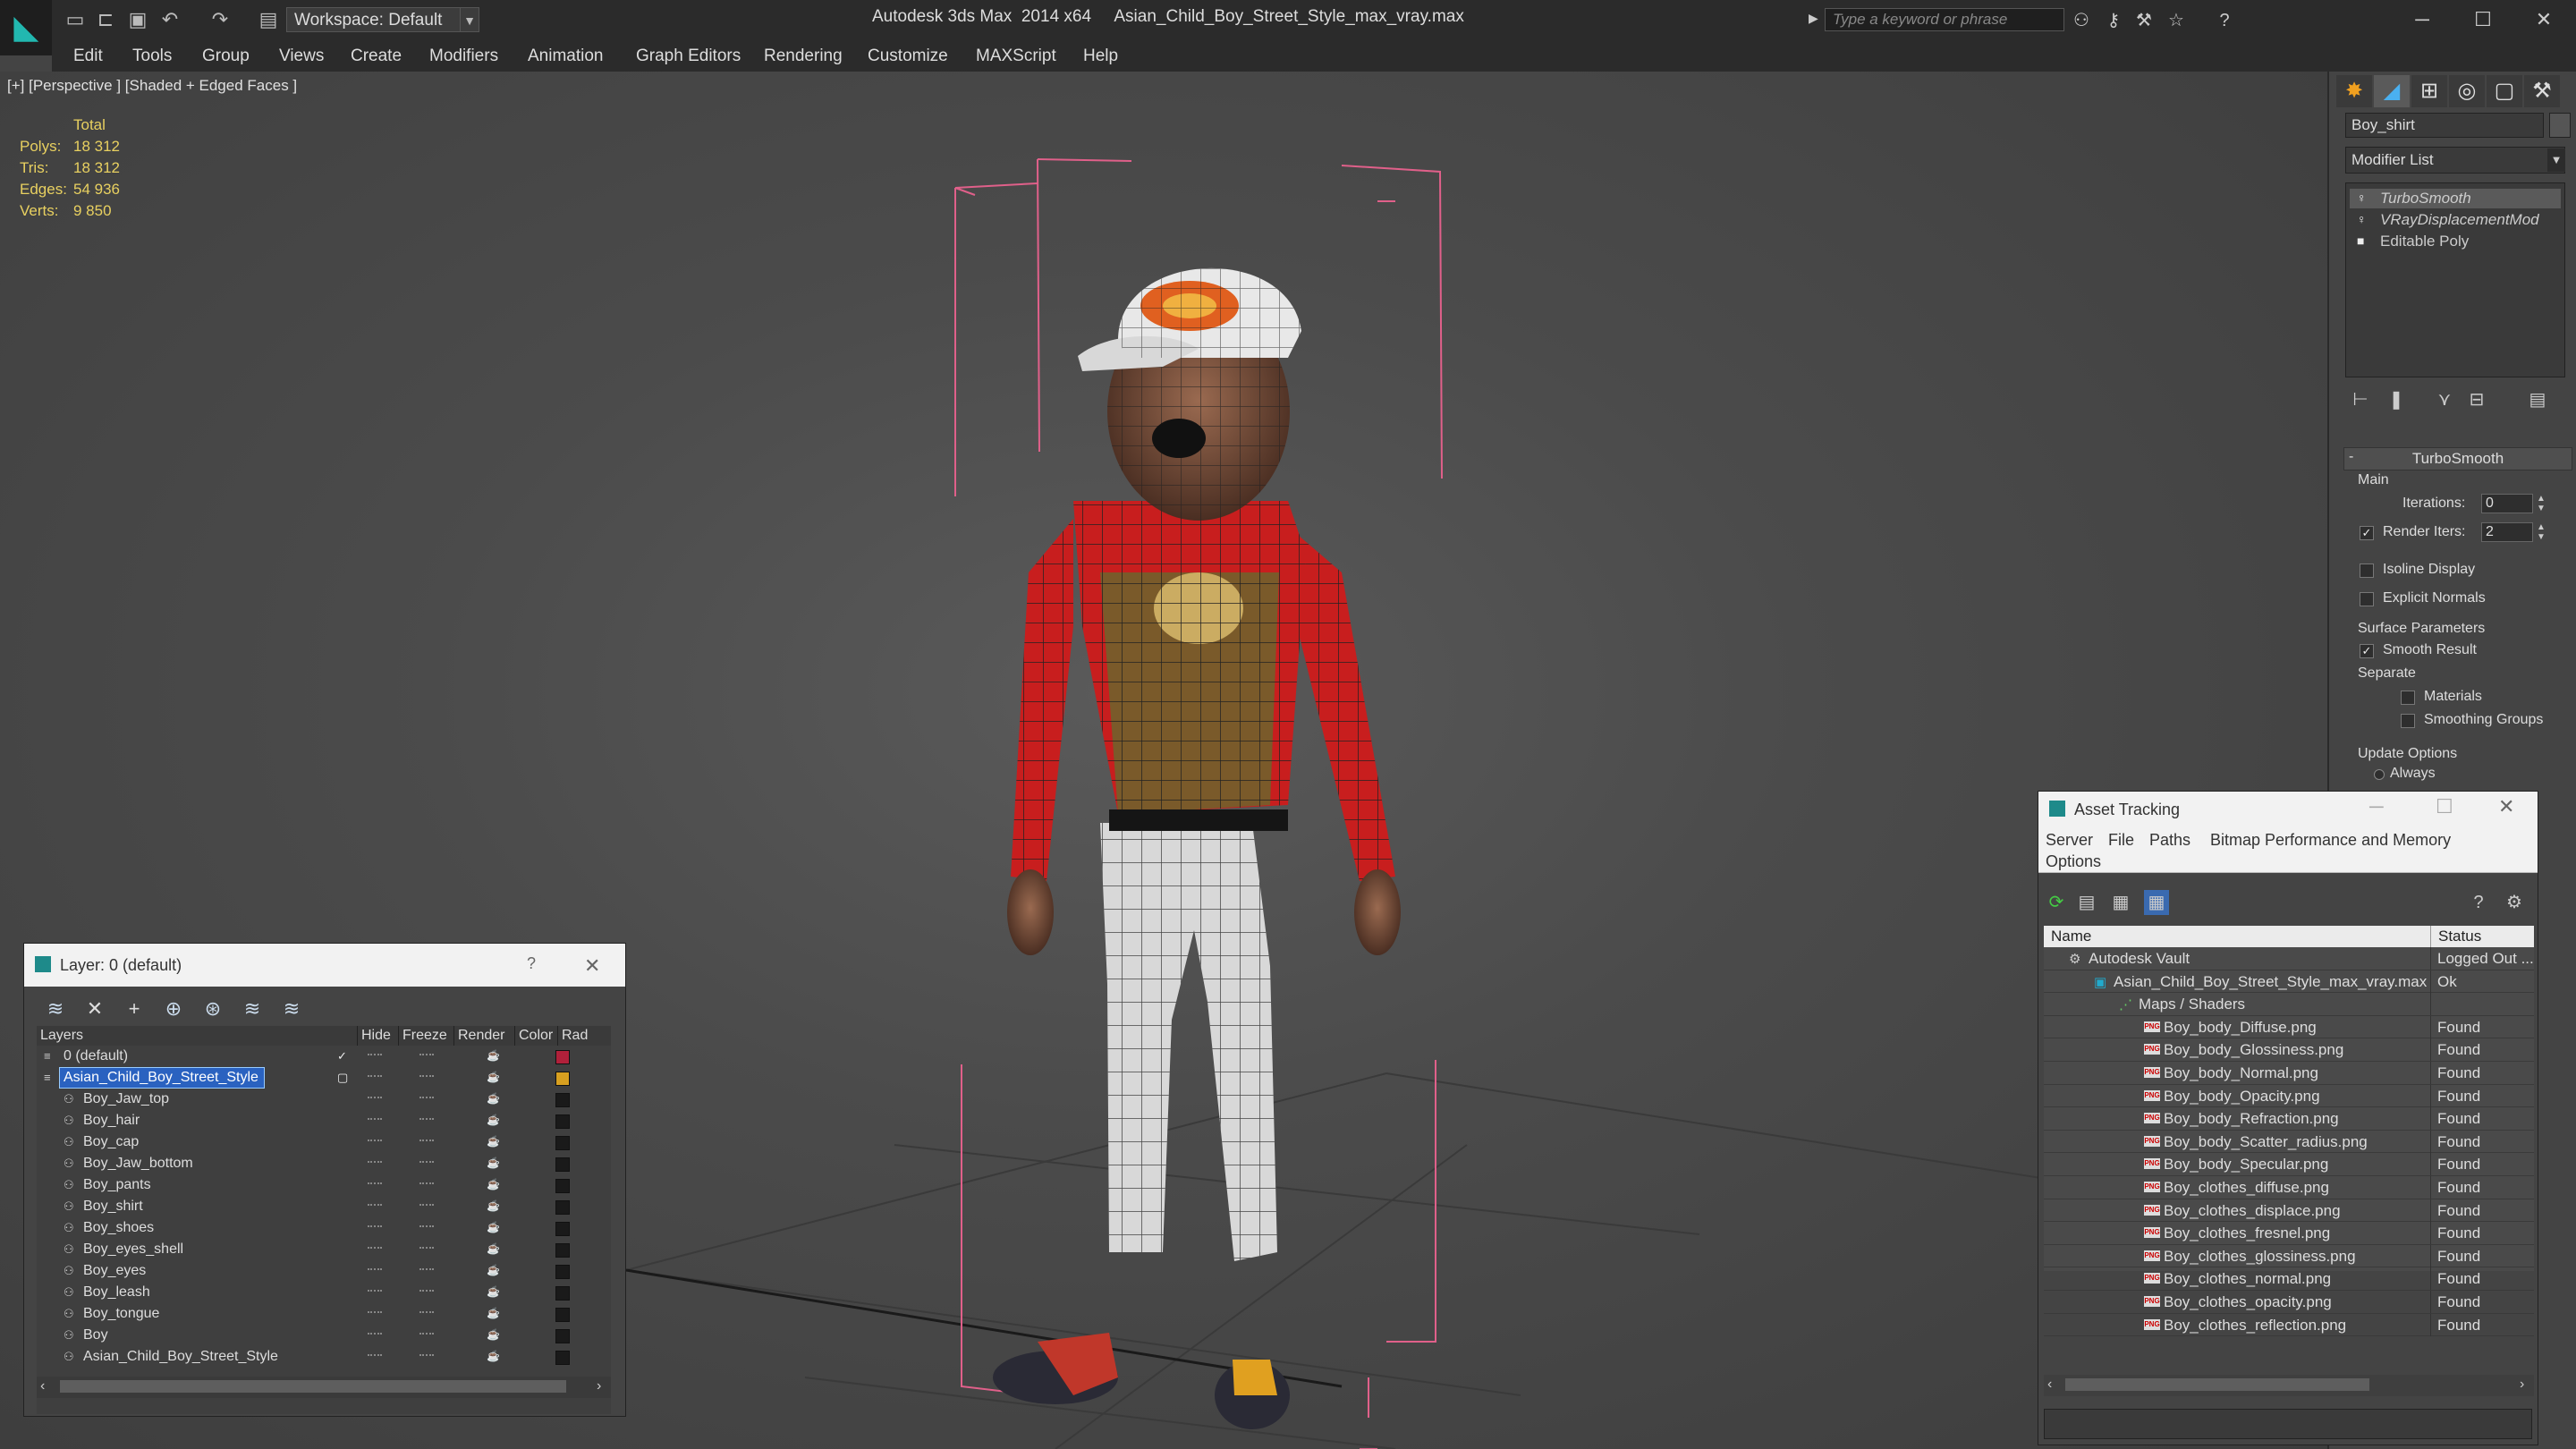 Image resolution: width=2576 pixels, height=1449 pixels. I want to click on asset-row: PNG Boy_body_Specular.png Found, so click(2289, 1164).